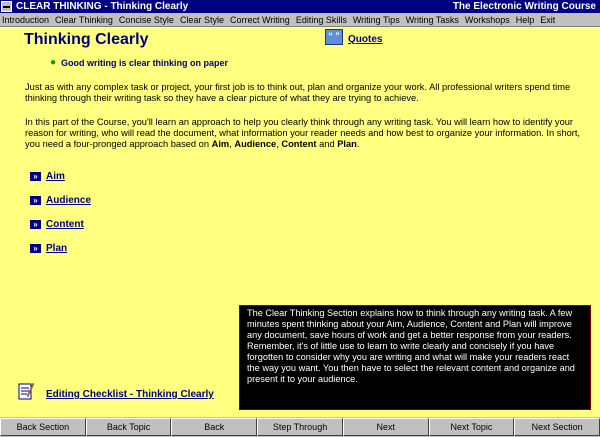 This screenshot has width=600, height=437. What do you see at coordinates (557, 427) in the screenshot?
I see `next-section-button: Next Section` at bounding box center [557, 427].